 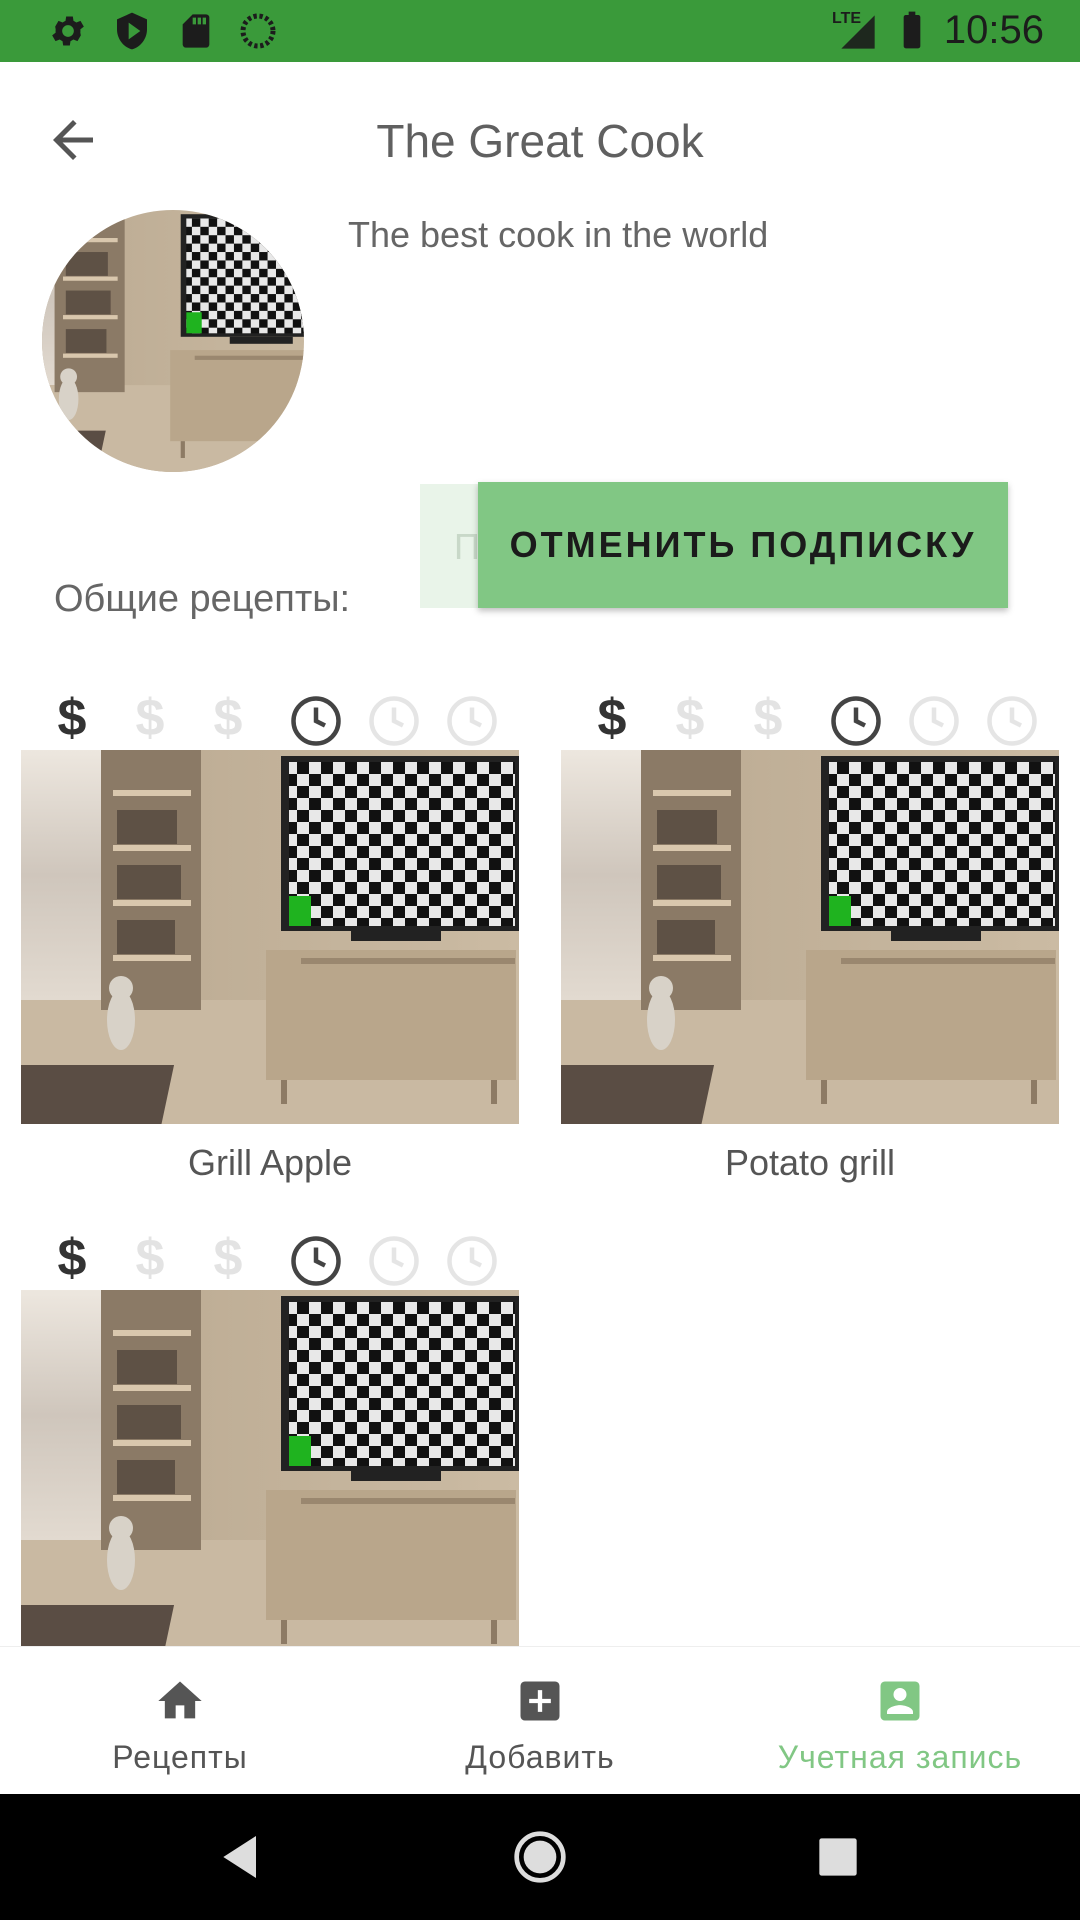 What do you see at coordinates (180, 1757) in the screenshot?
I see `nav-label: Рецепты` at bounding box center [180, 1757].